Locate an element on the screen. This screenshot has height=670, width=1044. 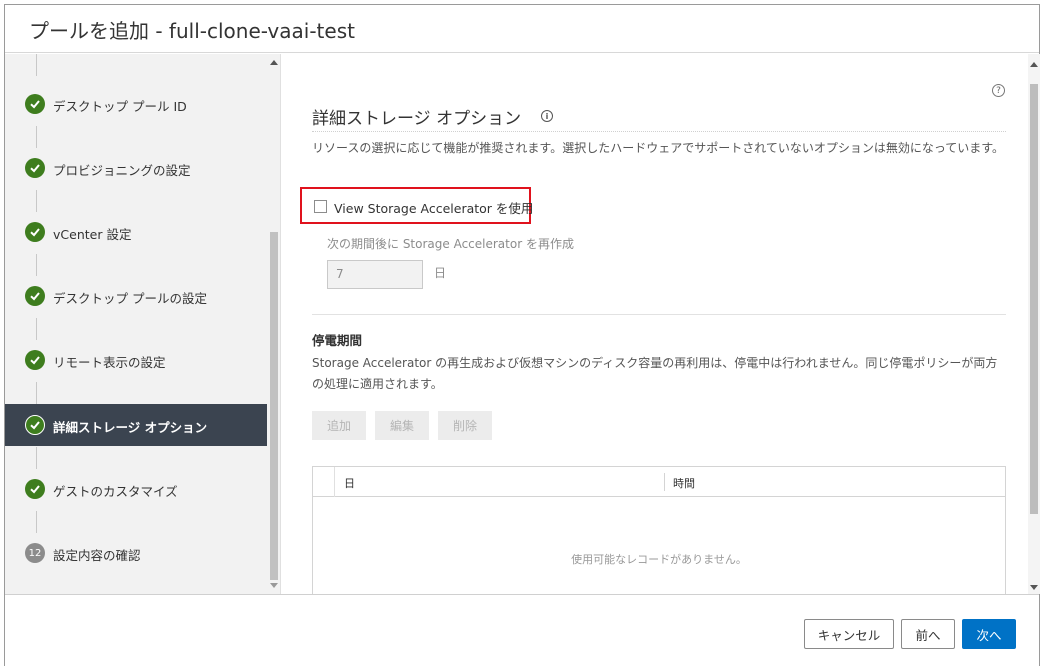
blackout-times-title: 停電期間 is located at coordinates (337, 340).